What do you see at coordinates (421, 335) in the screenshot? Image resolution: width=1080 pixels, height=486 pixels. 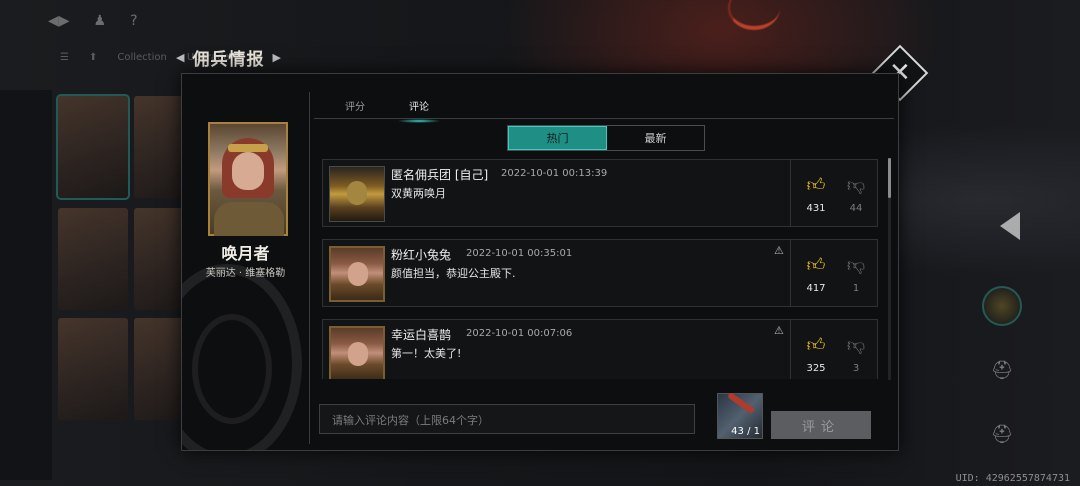 I see `comment-author: 幸运白喜鹊` at bounding box center [421, 335].